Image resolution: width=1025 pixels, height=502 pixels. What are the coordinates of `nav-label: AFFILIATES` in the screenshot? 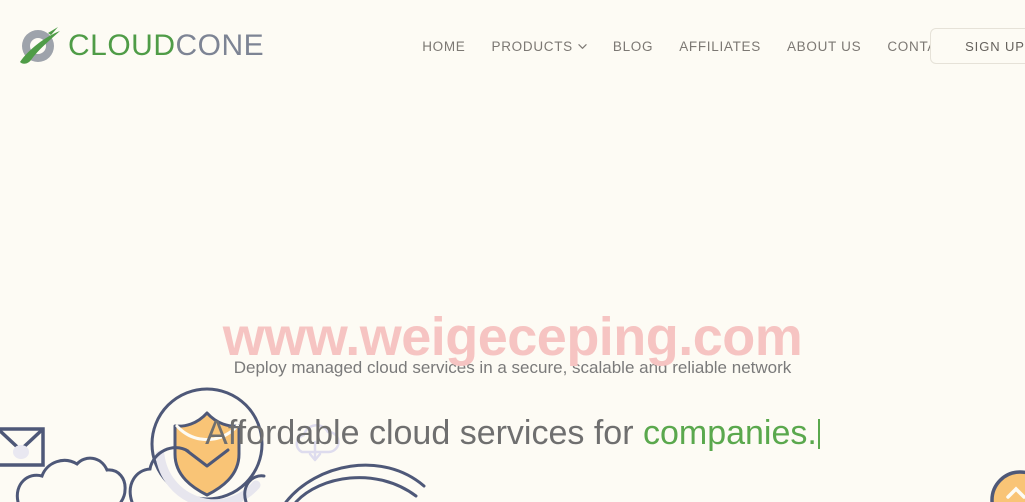 It's located at (720, 46).